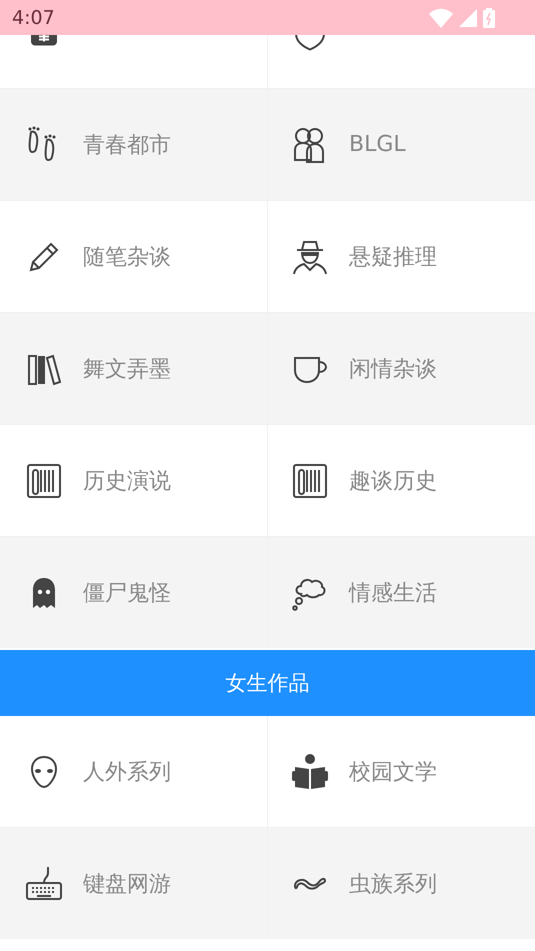  I want to click on category-label: 键盘网游, so click(127, 884).